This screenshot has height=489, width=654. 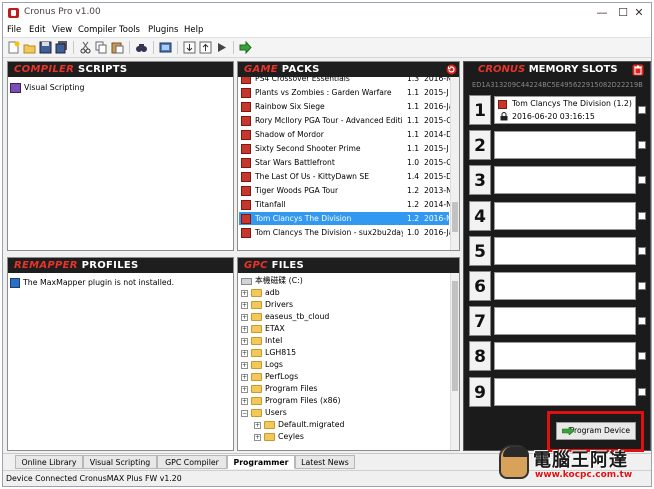 What do you see at coordinates (244, 413) in the screenshot?
I see `collapse-icon: −` at bounding box center [244, 413].